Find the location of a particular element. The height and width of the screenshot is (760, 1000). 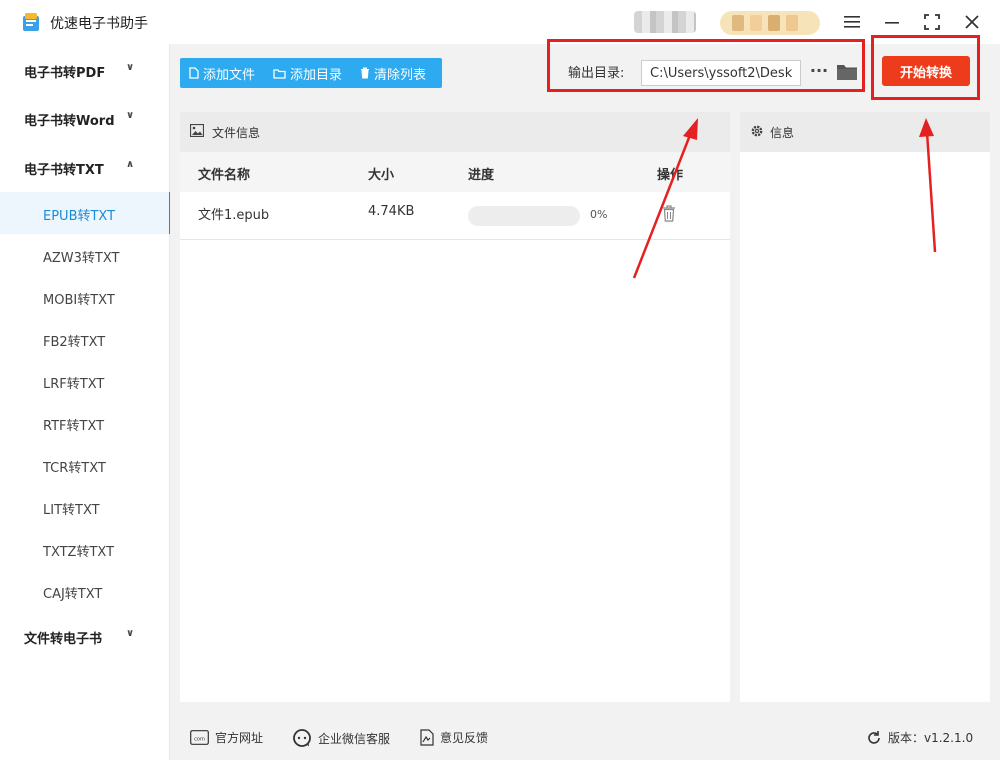

maximize-icon is located at coordinates (932, 22).